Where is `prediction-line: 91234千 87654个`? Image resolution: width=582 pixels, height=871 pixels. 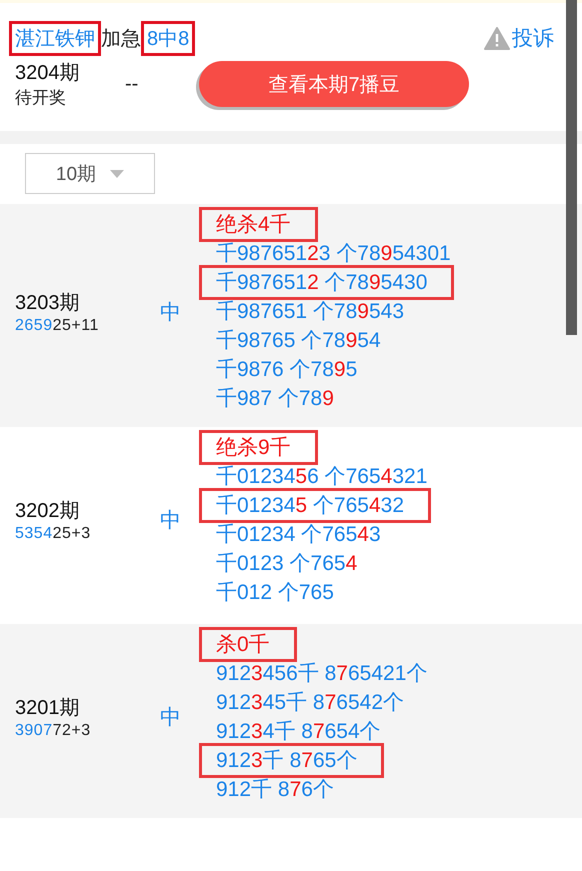
prediction-line: 91234千 87654个 is located at coordinates (298, 732).